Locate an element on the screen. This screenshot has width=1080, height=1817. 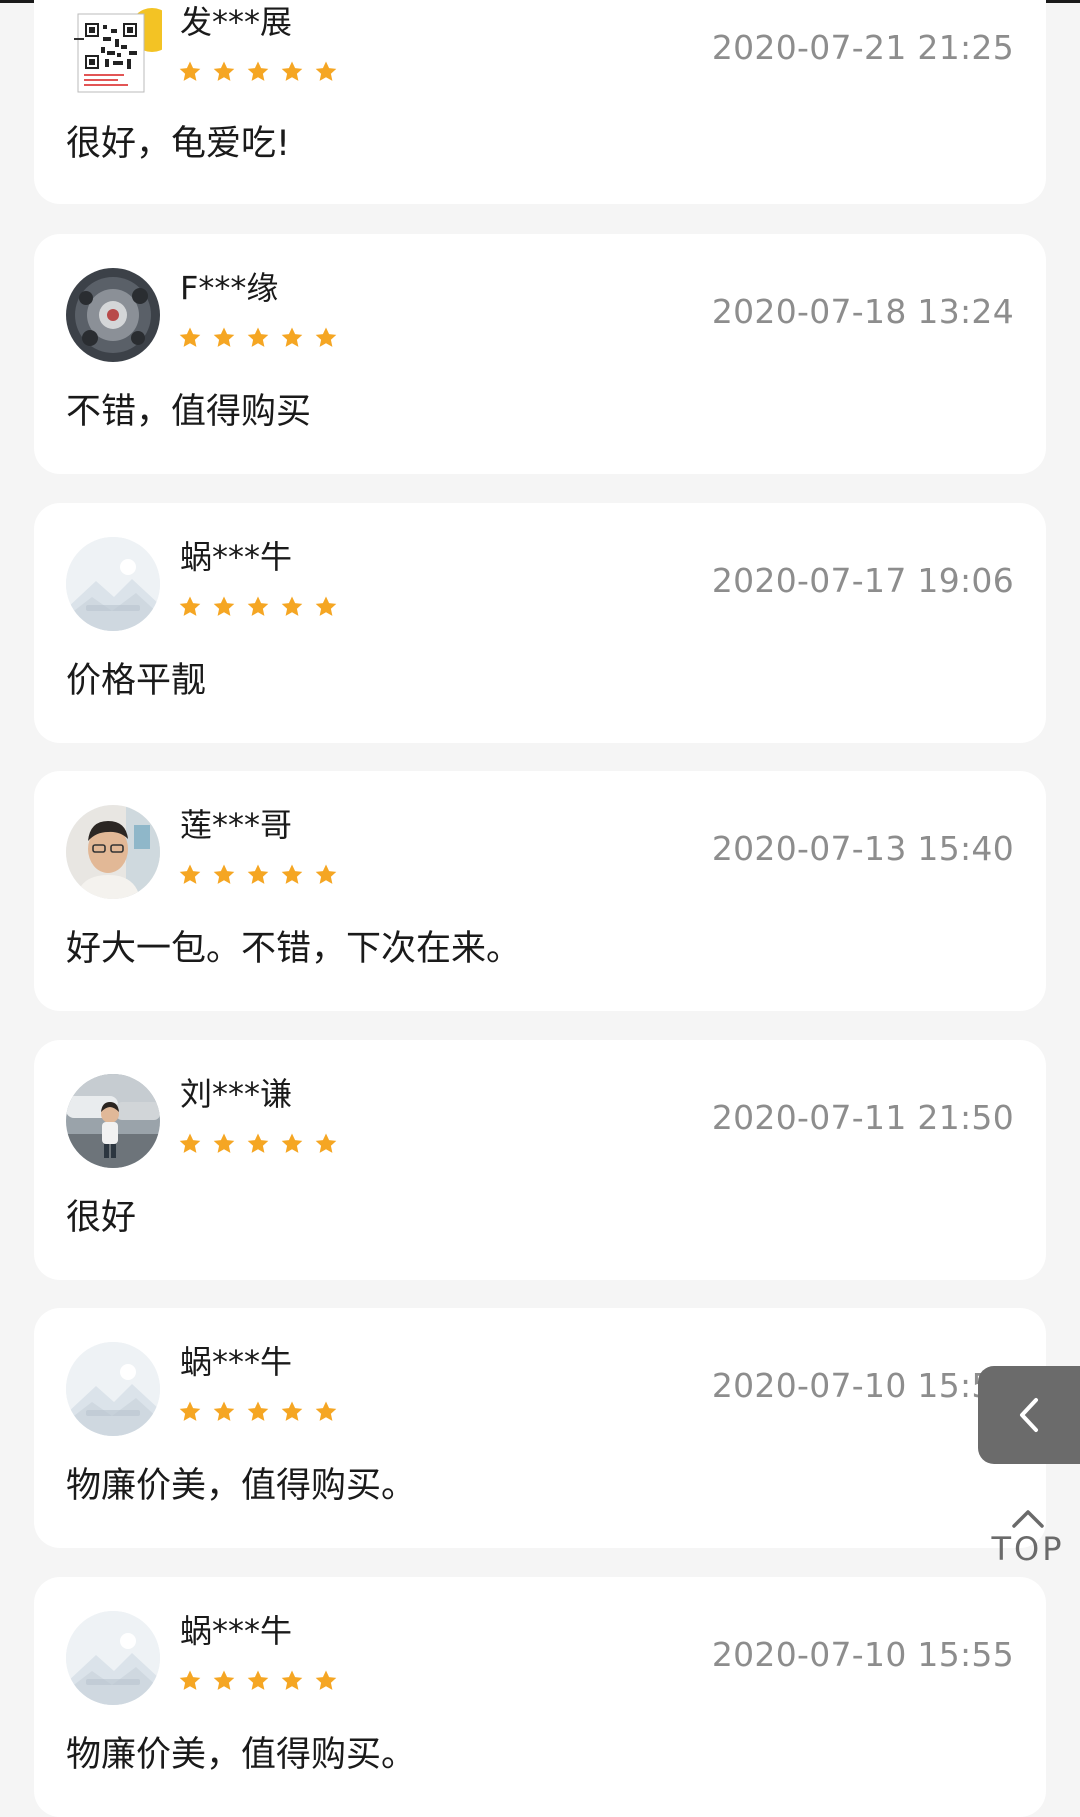
back-to-top-button: TOP is located at coordinates (1028, 1541).